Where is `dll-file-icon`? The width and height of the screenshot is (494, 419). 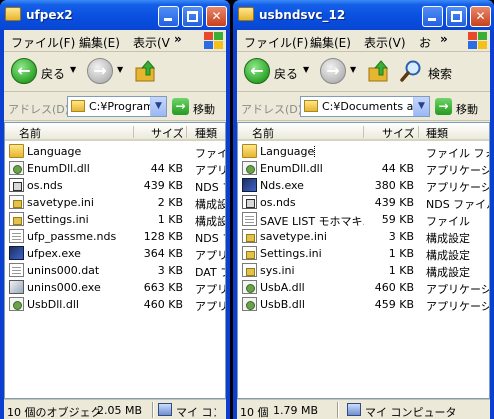
dll-file-icon is located at coordinates (249, 287).